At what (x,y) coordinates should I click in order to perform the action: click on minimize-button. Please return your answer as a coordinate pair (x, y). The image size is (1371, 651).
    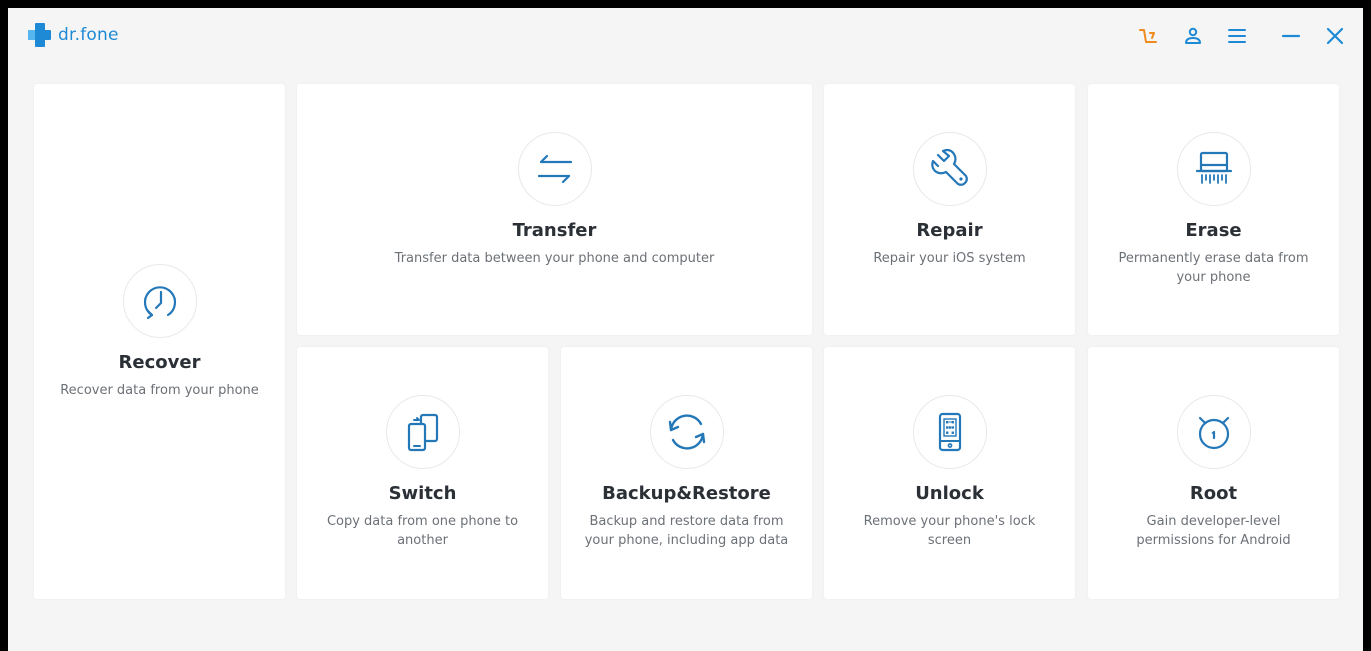
    Looking at the image, I should click on (1291, 36).